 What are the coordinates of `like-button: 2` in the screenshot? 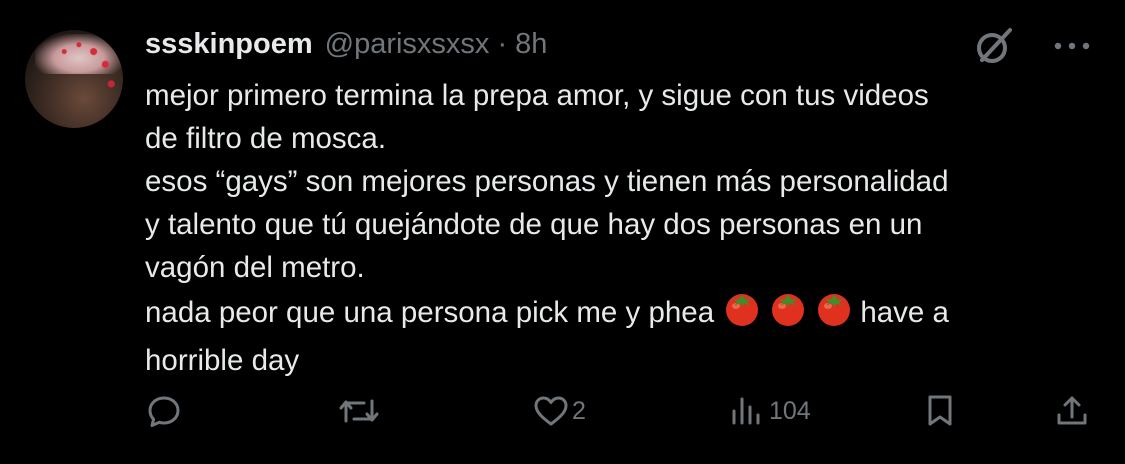 It's located at (559, 411).